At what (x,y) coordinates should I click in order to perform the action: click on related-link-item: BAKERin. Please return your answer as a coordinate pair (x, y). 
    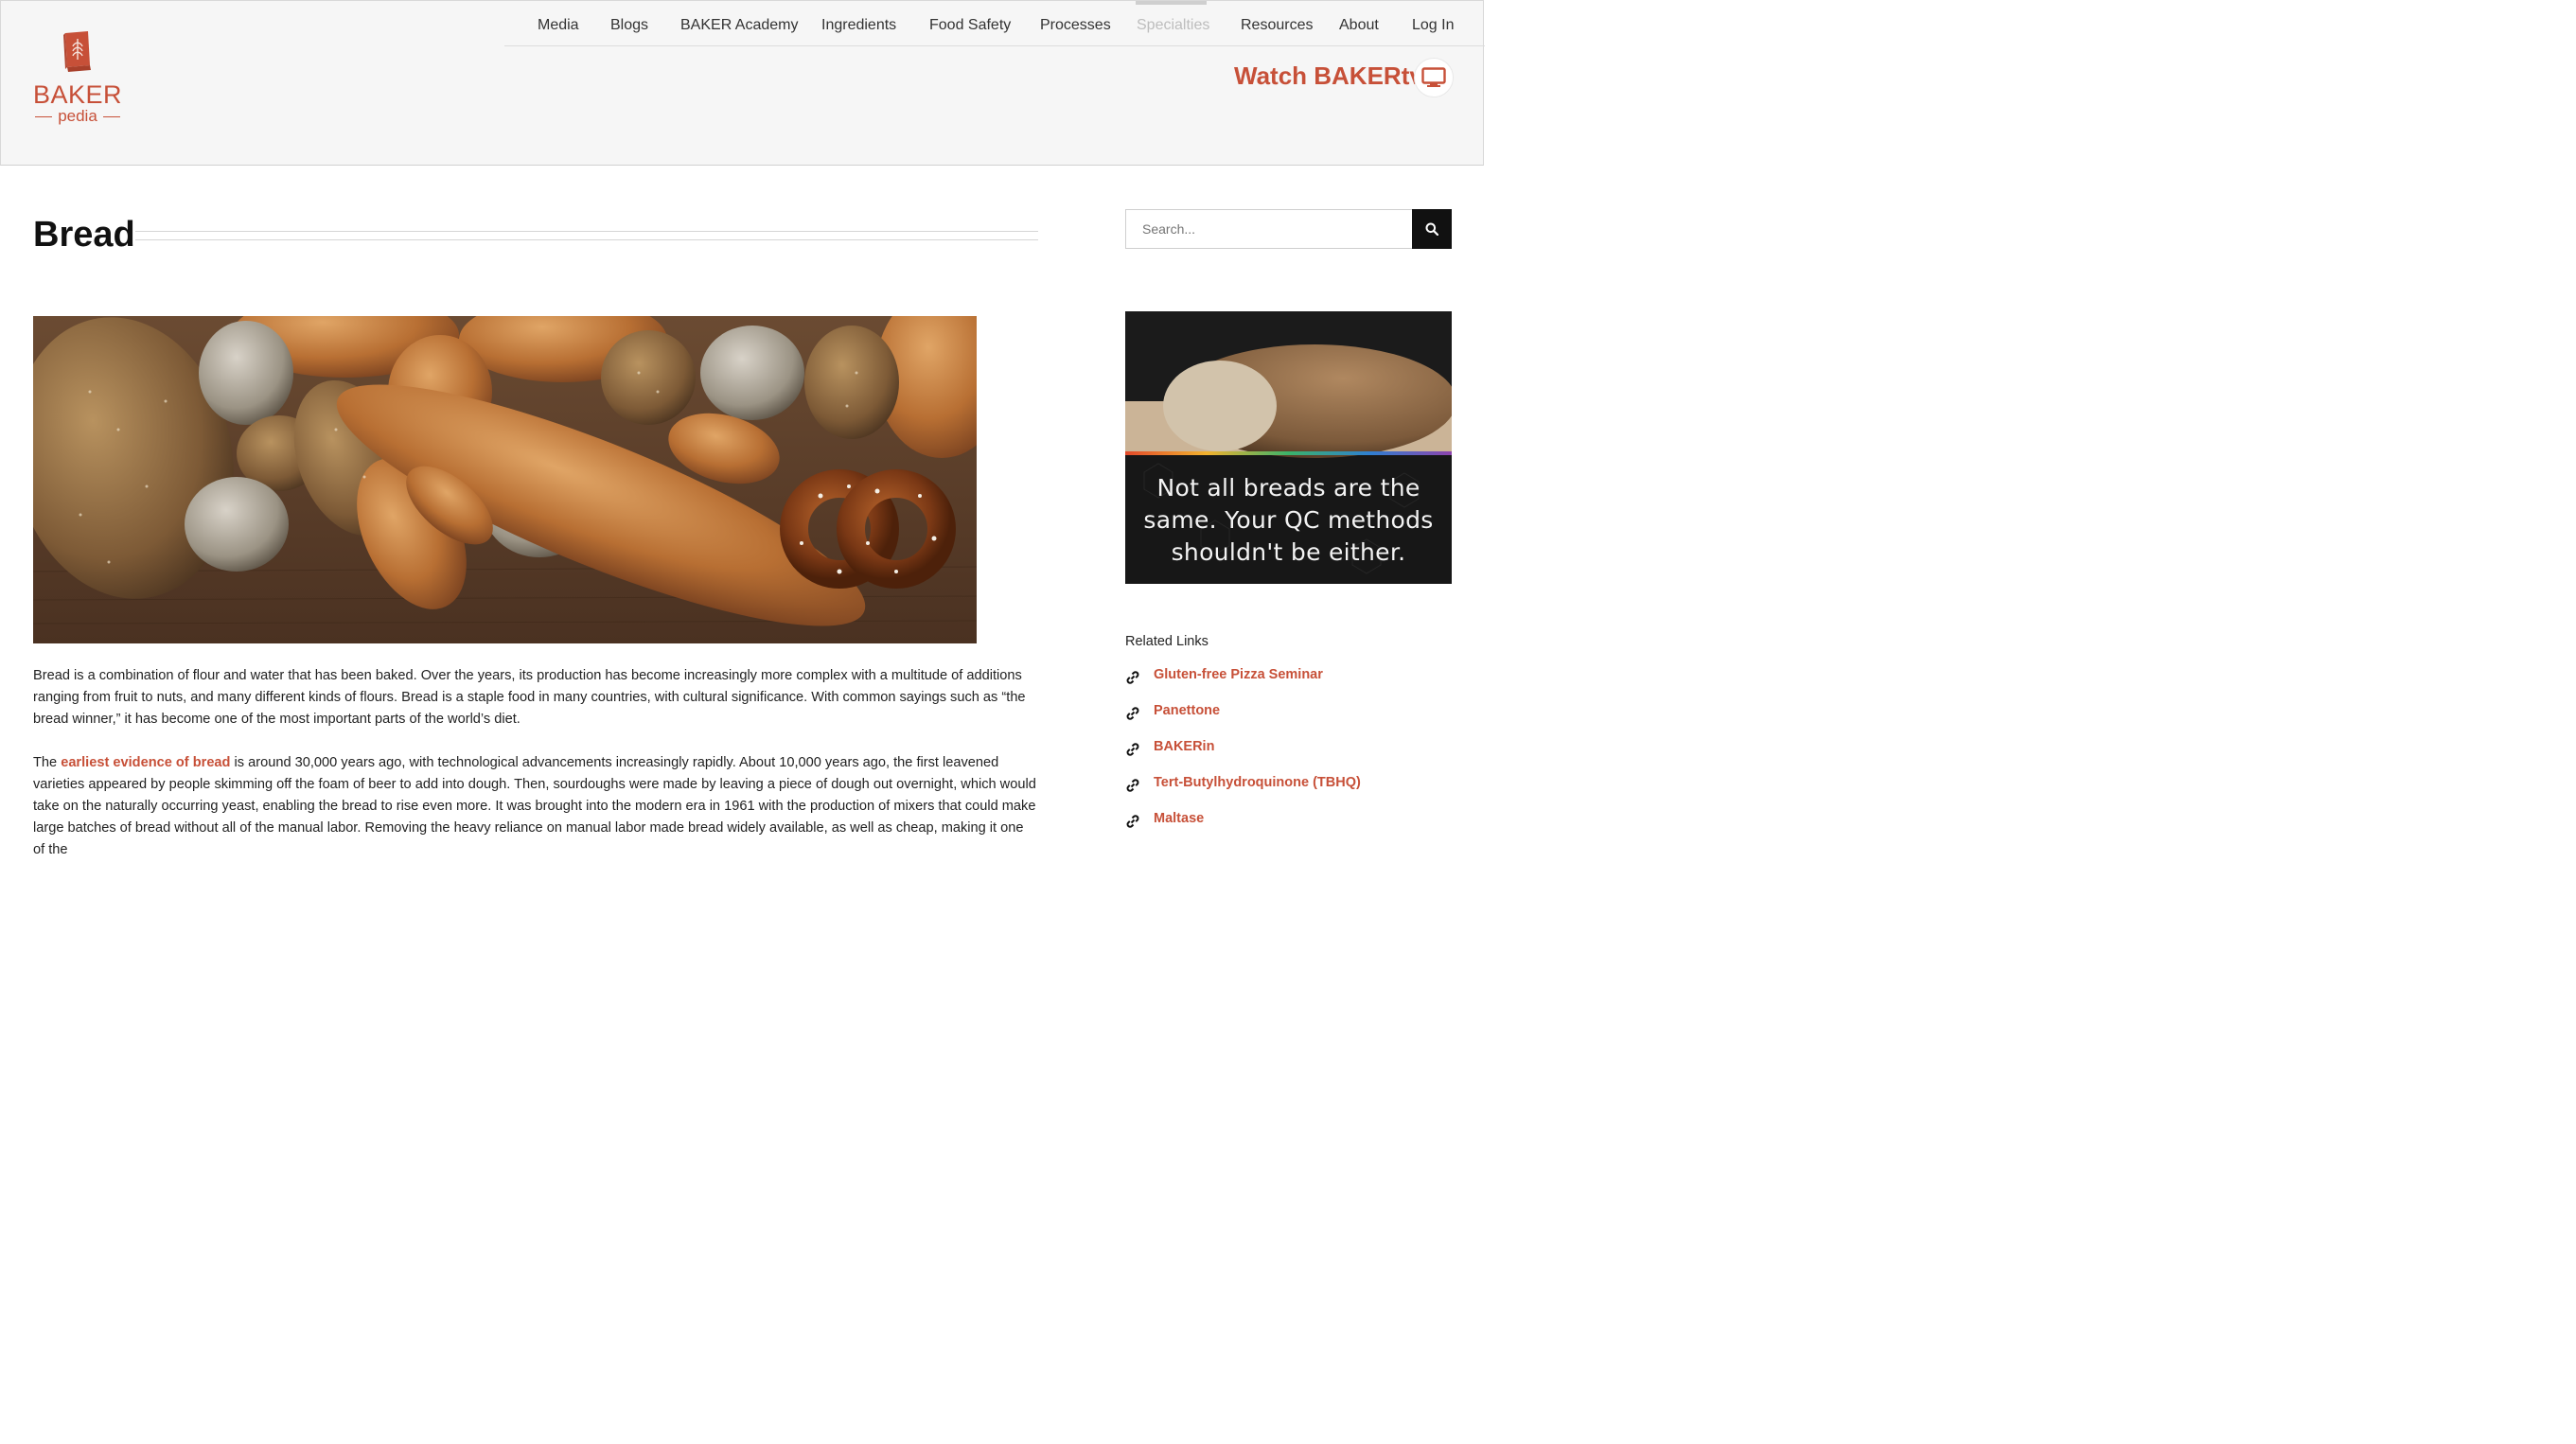
    Looking at the image, I should click on (1288, 757).